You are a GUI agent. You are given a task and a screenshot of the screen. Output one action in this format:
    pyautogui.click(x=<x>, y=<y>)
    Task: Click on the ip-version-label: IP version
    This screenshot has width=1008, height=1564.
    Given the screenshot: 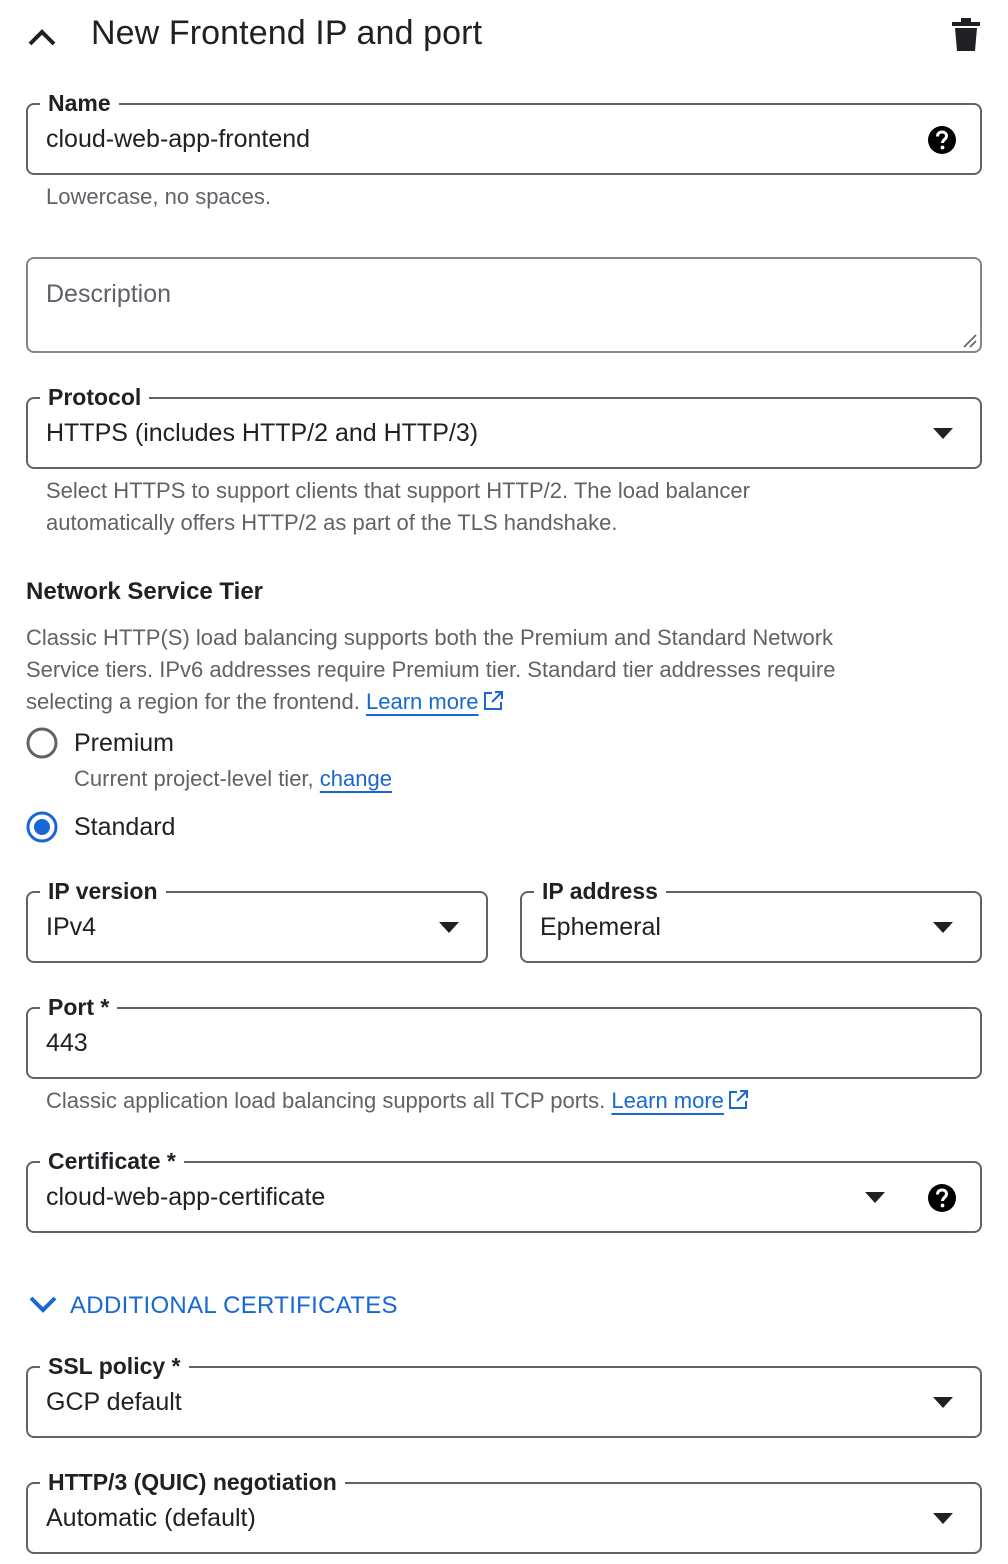 What is the action you would take?
    pyautogui.click(x=103, y=891)
    